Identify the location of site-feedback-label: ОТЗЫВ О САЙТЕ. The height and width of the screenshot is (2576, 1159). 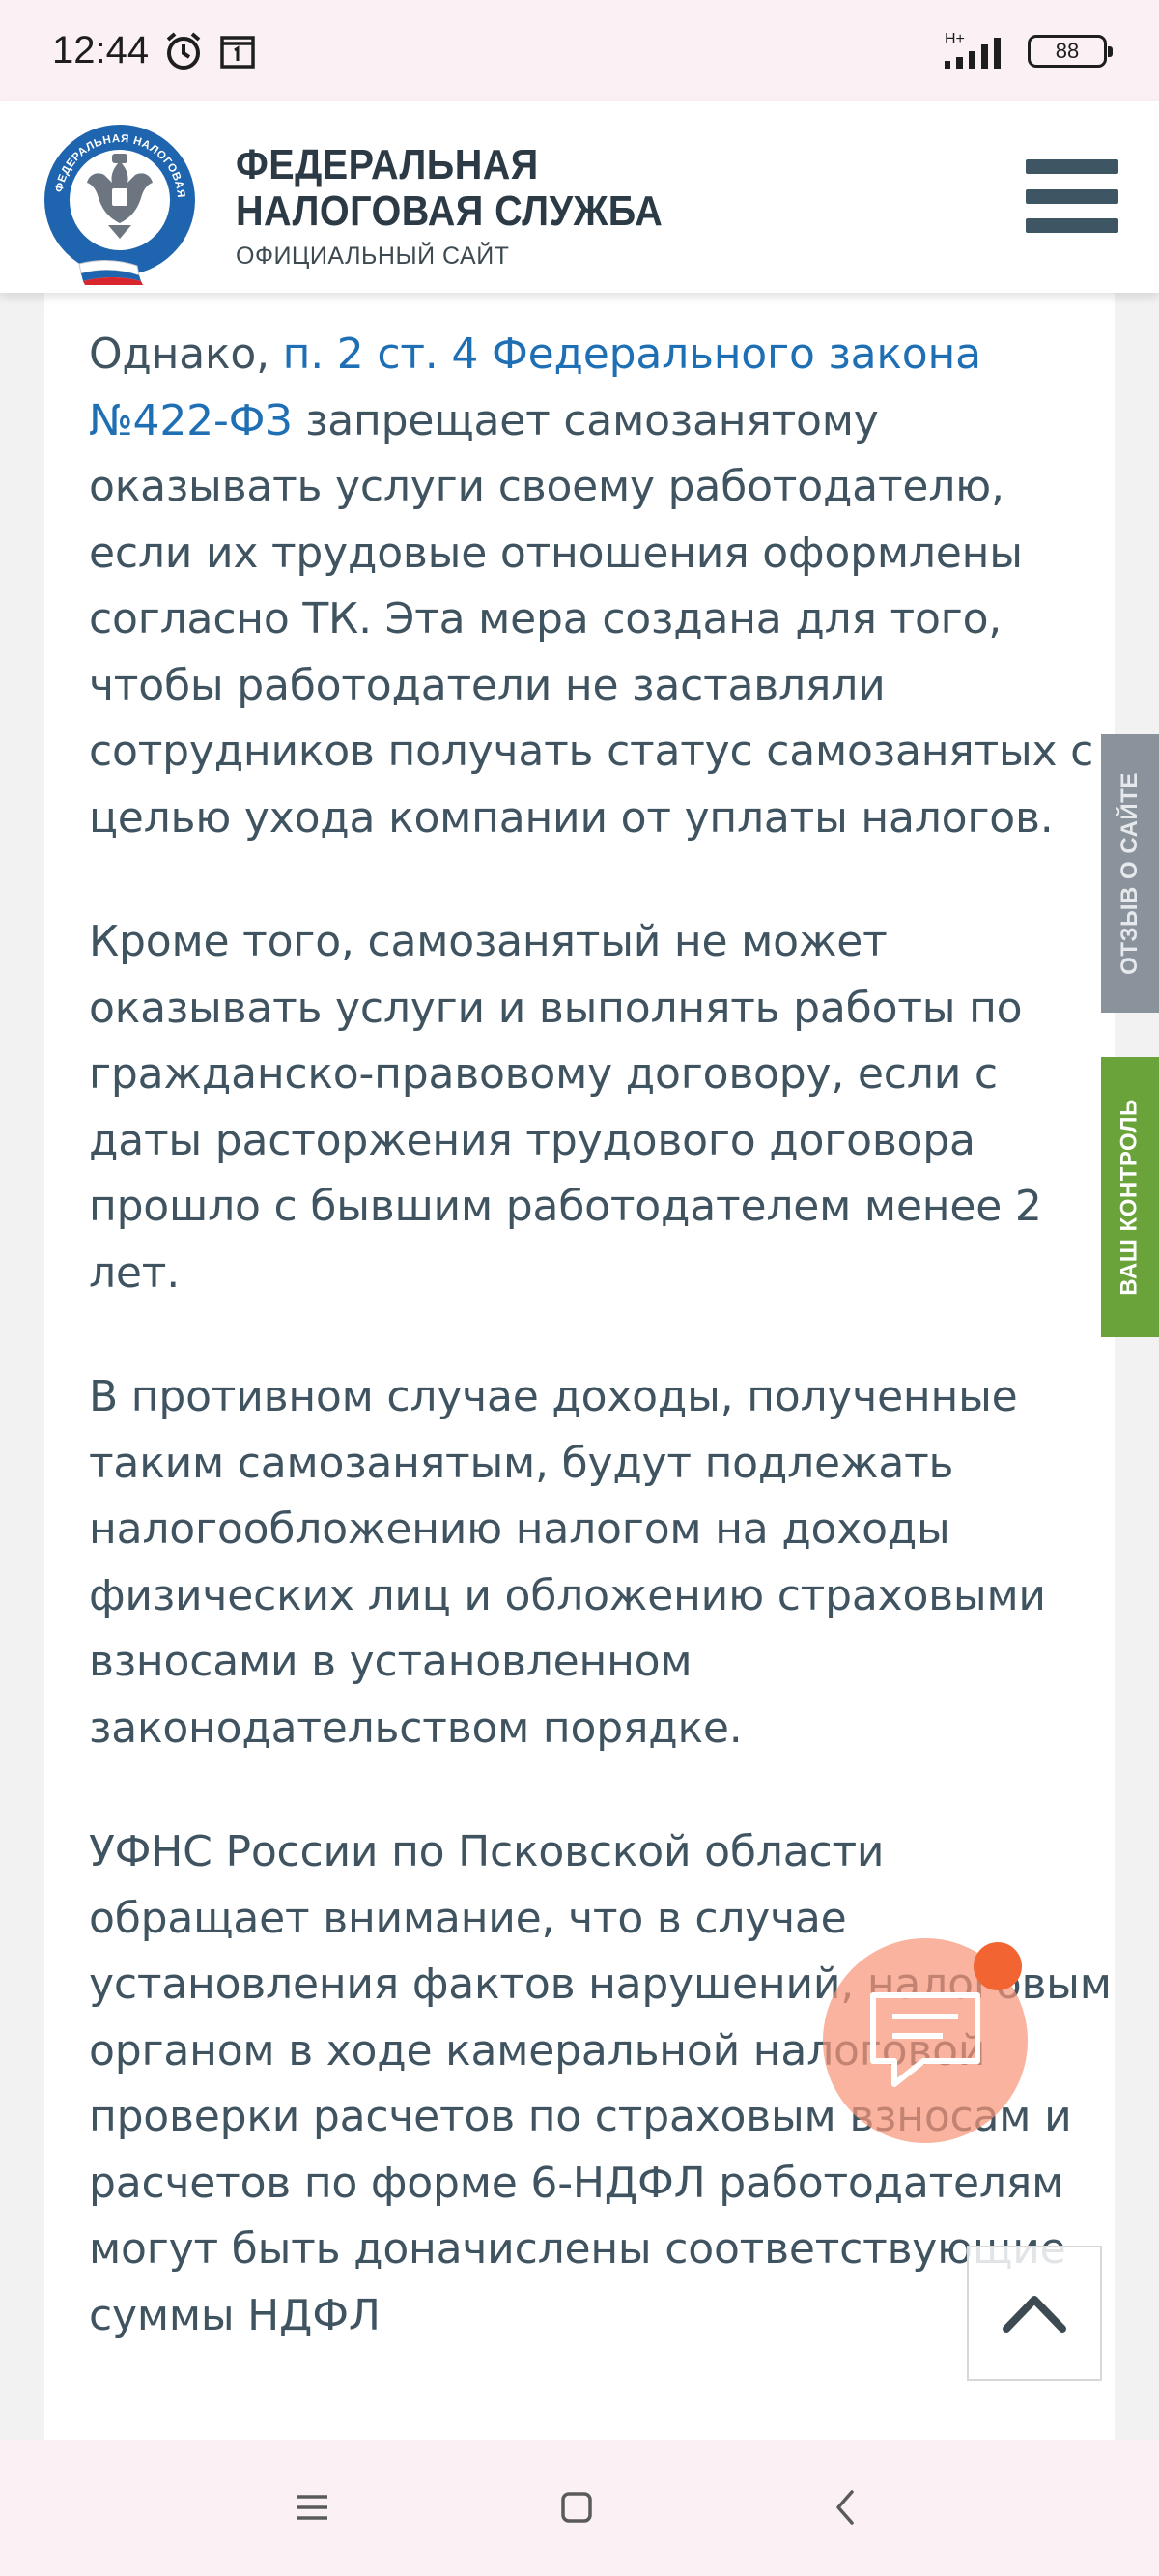
(1130, 874).